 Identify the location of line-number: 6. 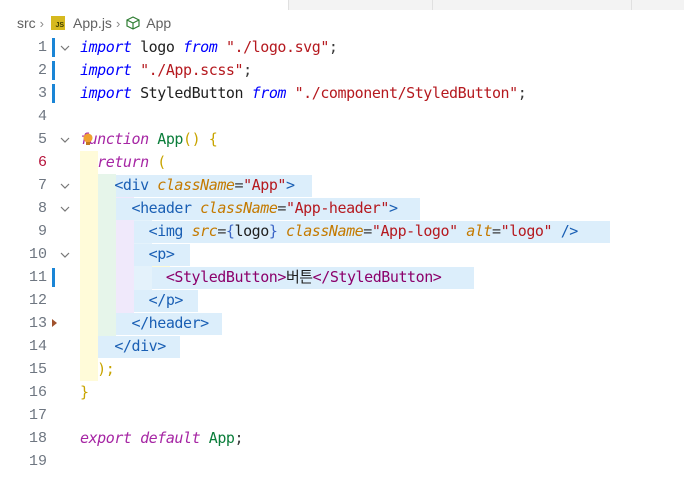
(42, 162).